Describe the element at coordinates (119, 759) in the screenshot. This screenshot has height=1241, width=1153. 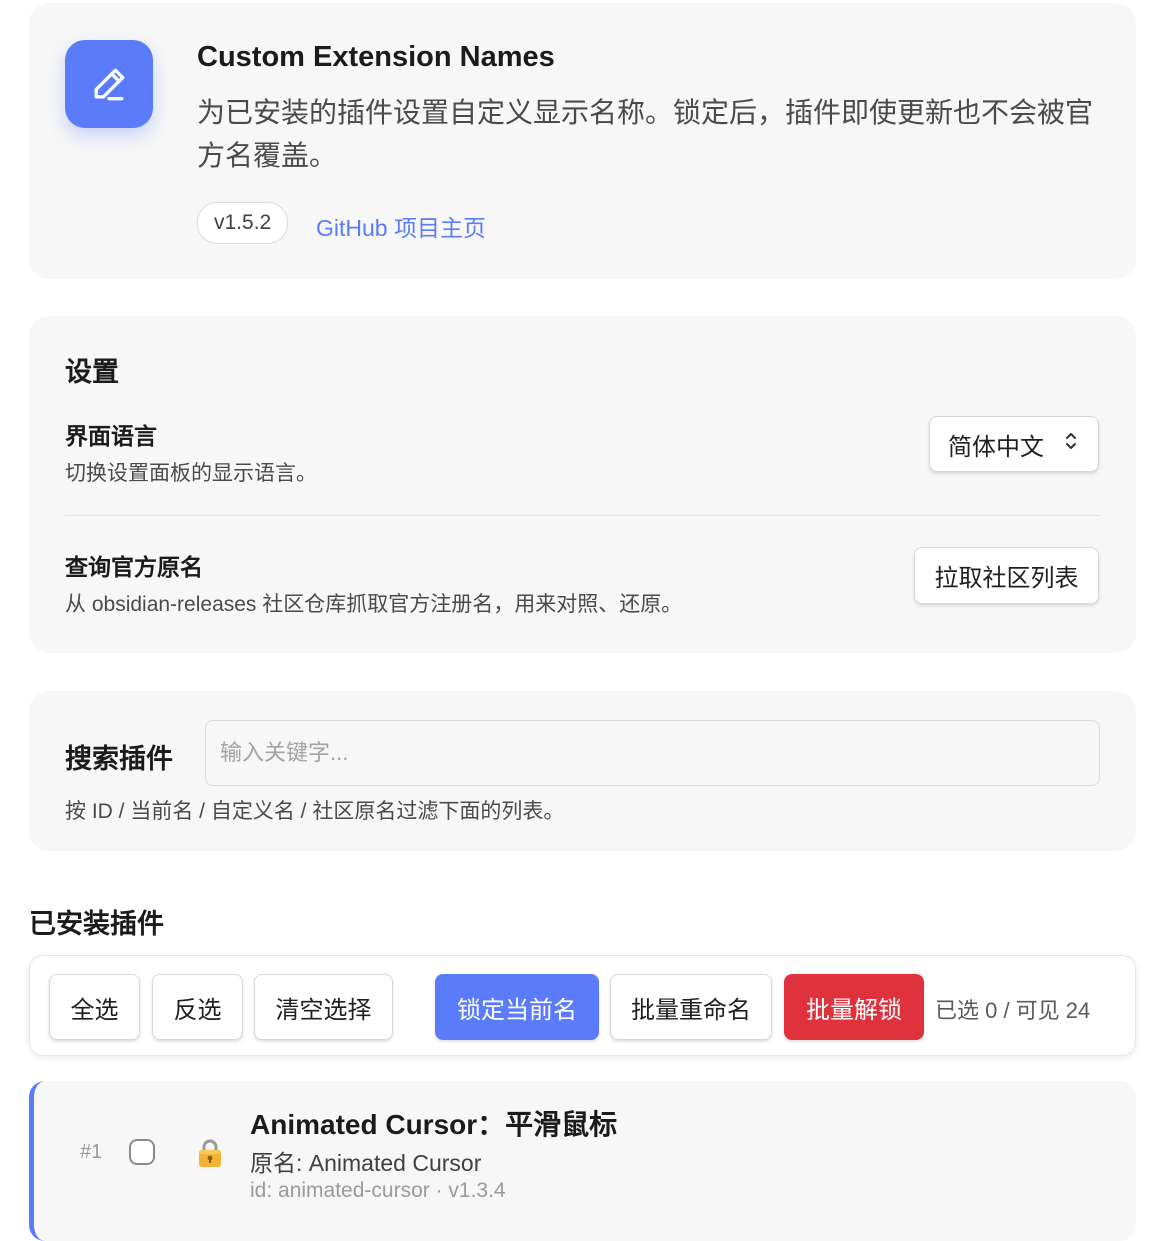
I see `search-label: 搜索插件` at that location.